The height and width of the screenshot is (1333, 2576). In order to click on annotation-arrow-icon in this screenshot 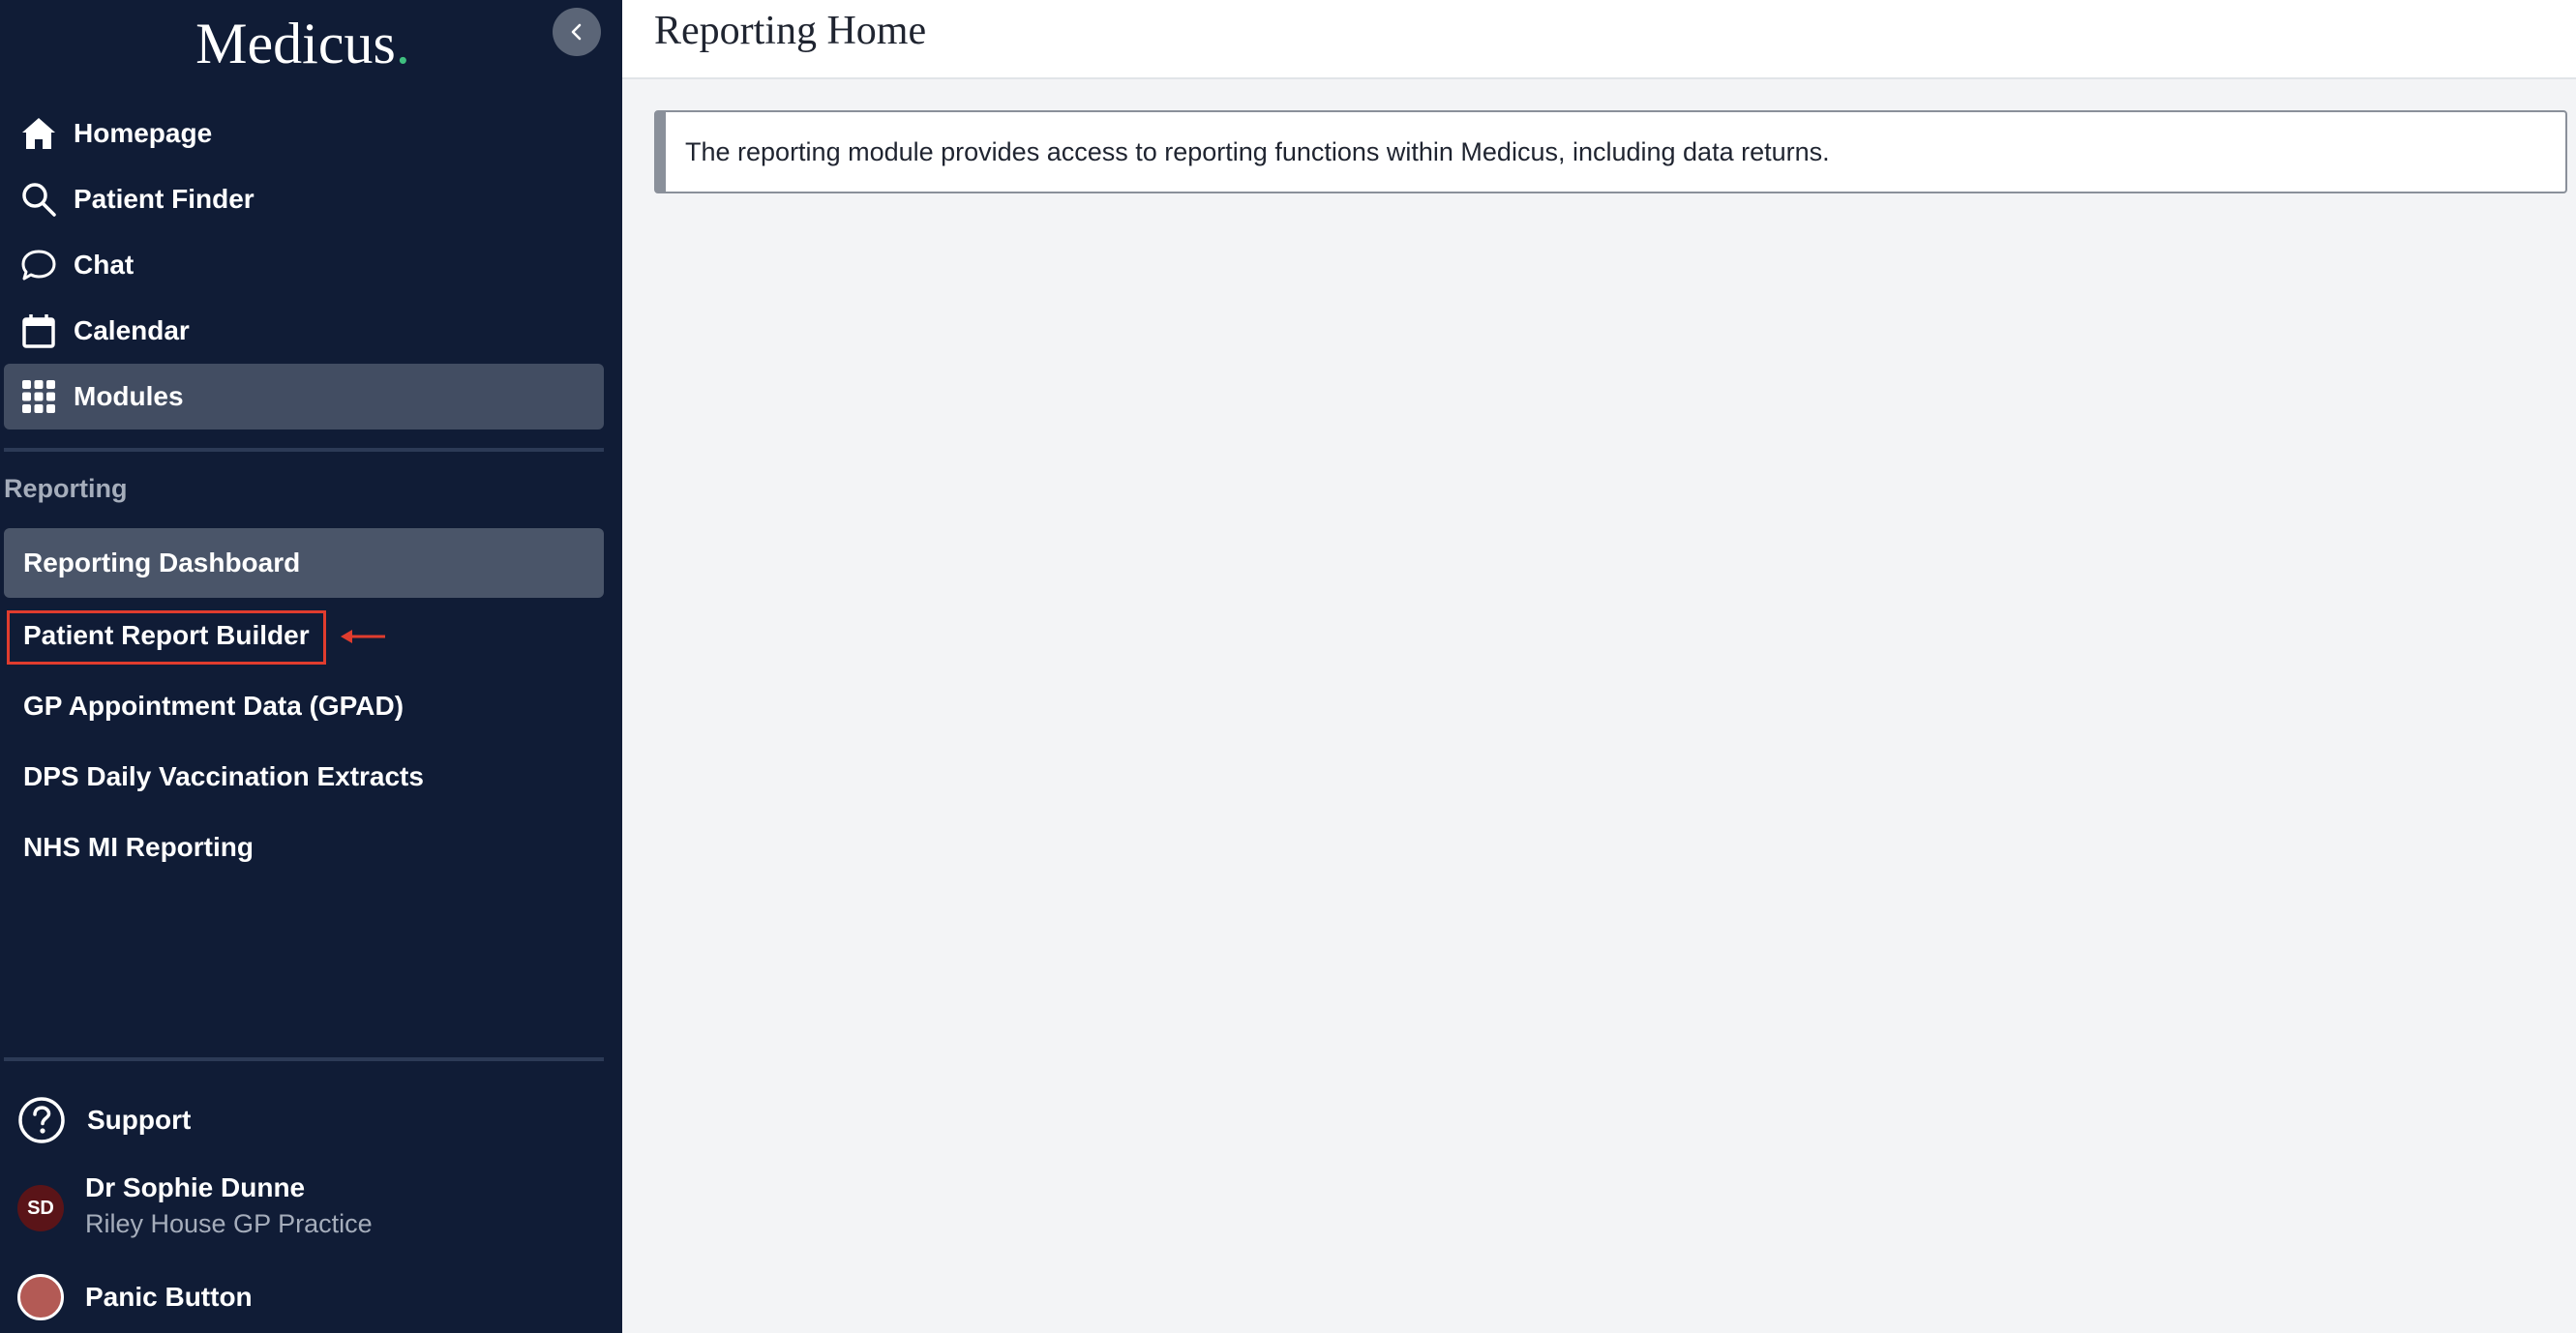, I will do `click(363, 636)`.